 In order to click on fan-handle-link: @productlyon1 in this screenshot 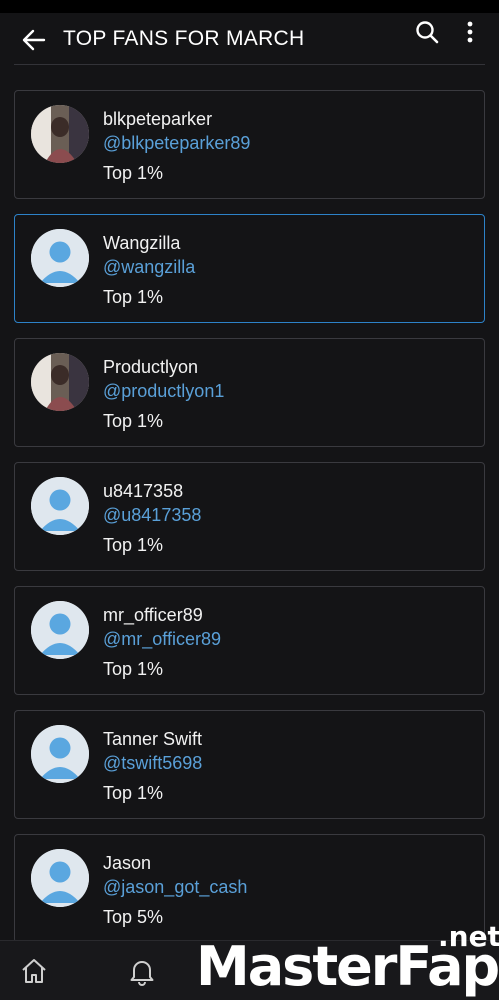, I will do `click(163, 391)`.